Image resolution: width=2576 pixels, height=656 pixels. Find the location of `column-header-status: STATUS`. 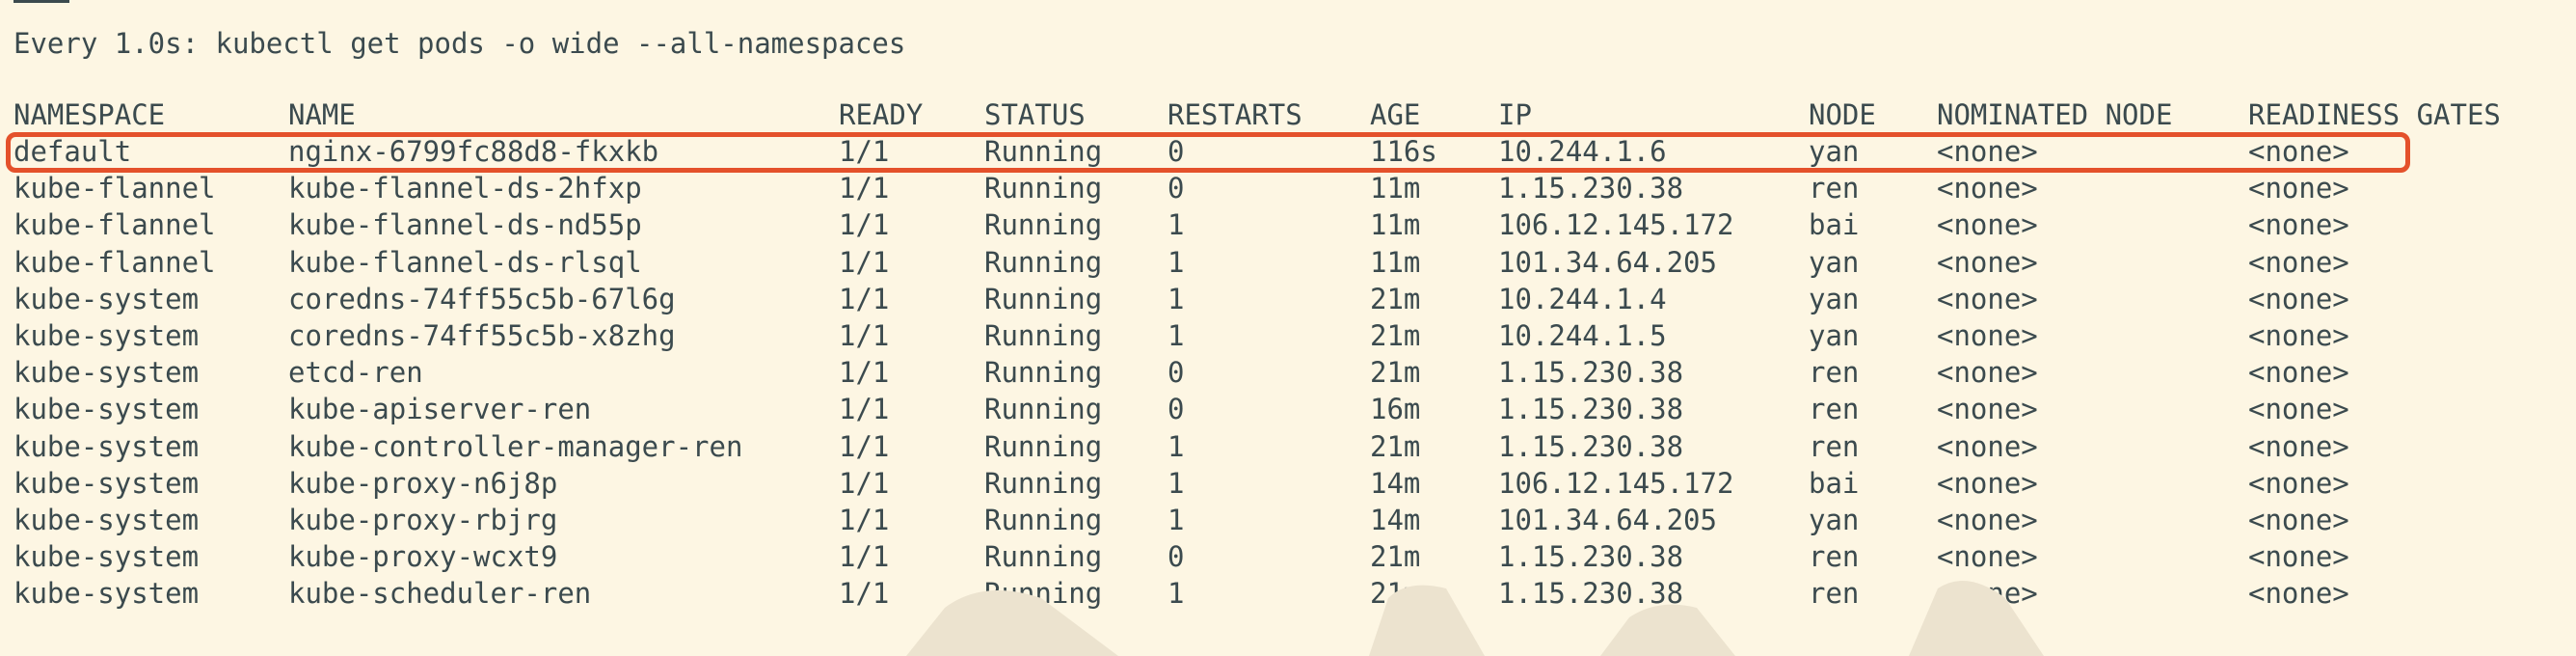

column-header-status: STATUS is located at coordinates (1035, 114).